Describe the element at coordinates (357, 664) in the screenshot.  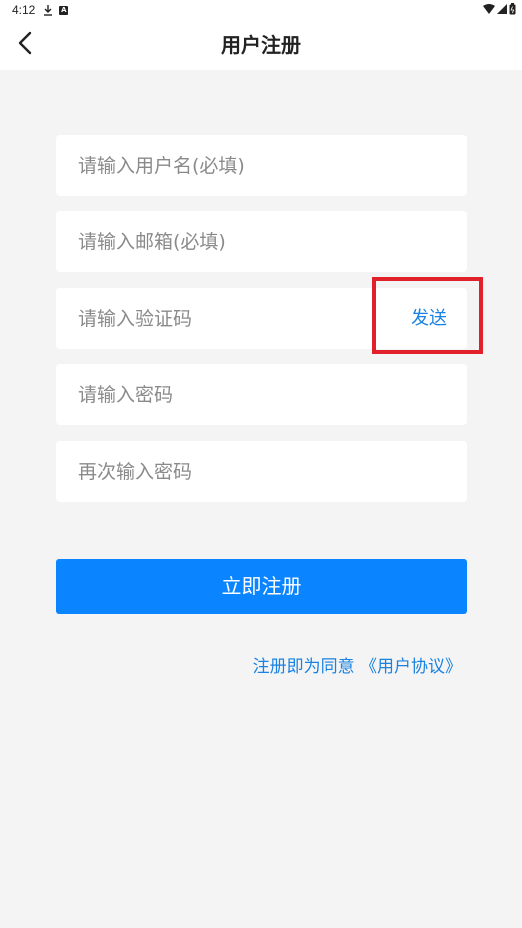
I see `agreement-text: 注册即为同意 《用户协议》` at that location.